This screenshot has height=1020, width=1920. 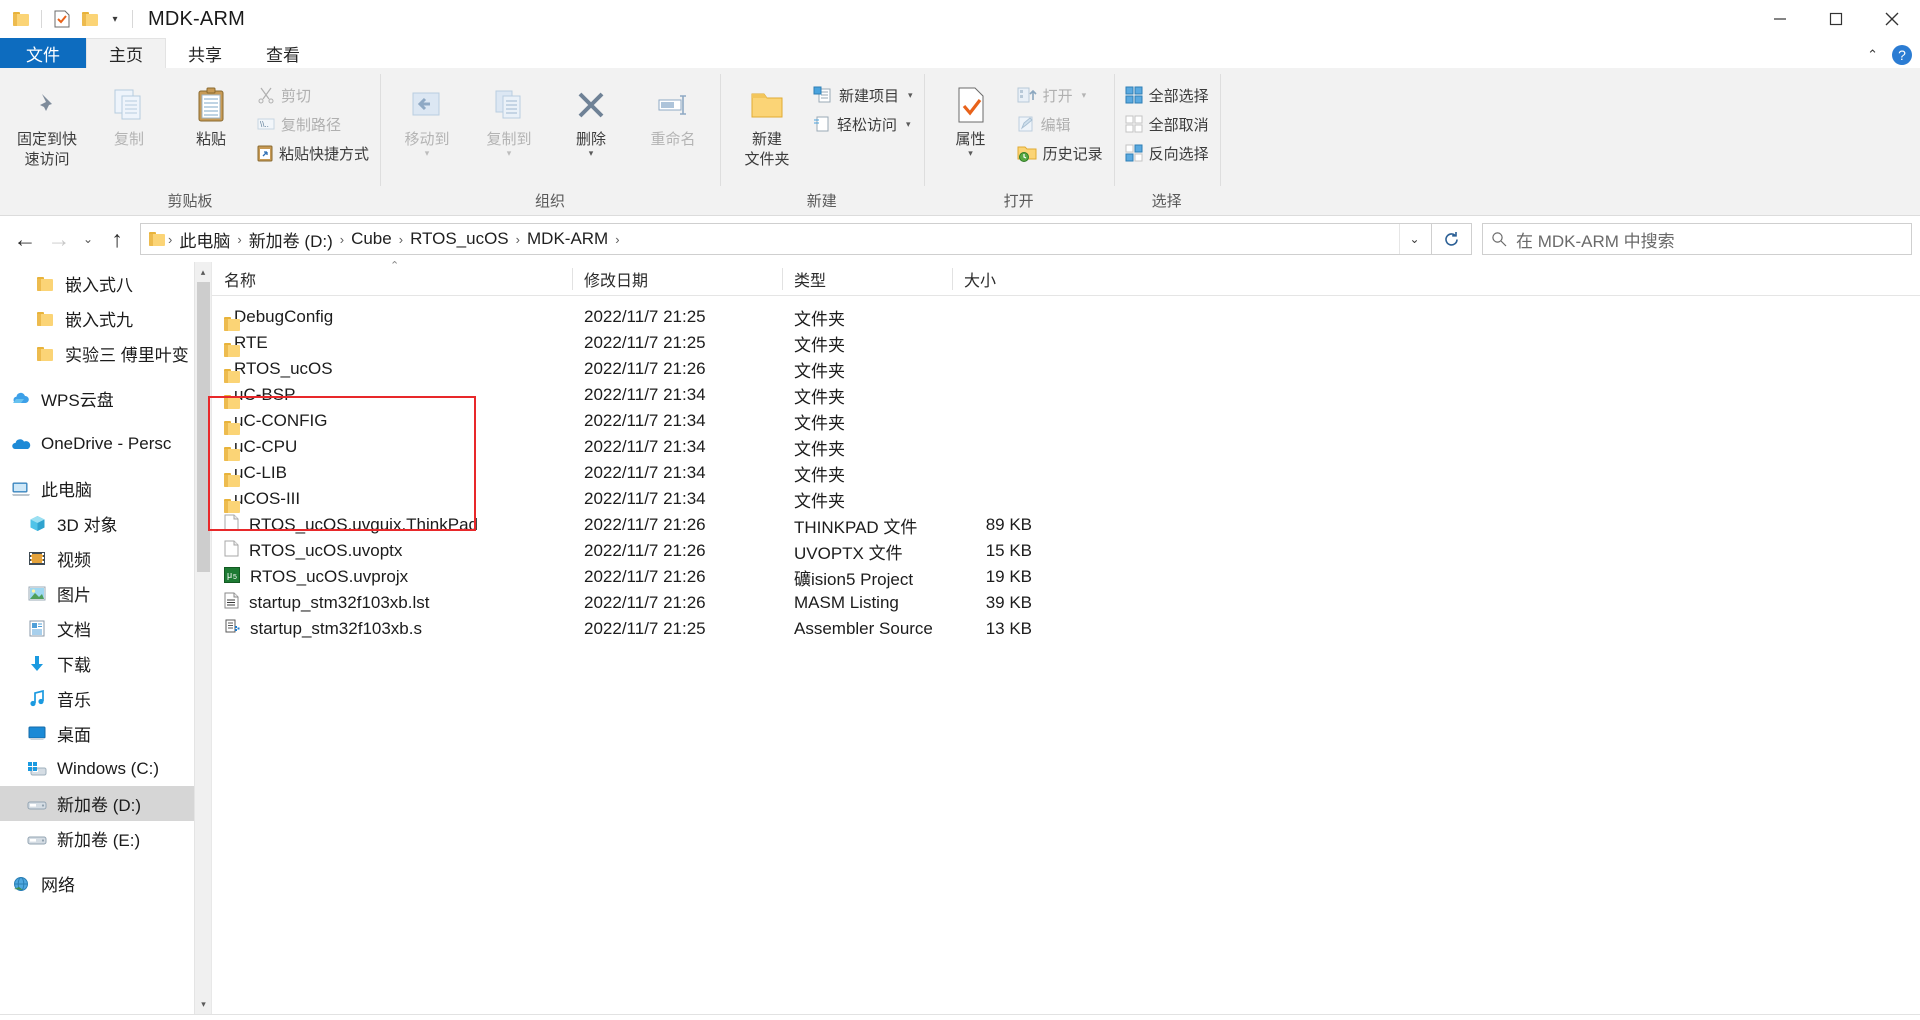 I want to click on help-icon: ?, so click(x=1902, y=55).